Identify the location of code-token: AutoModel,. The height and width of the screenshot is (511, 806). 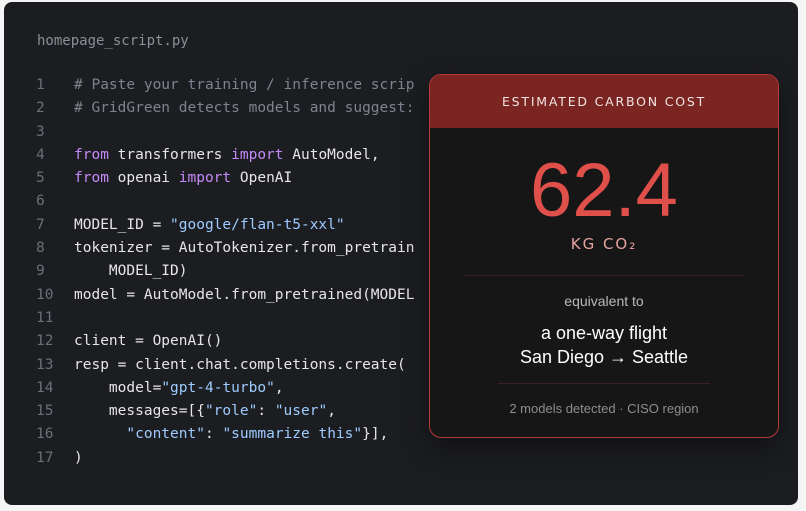
(331, 154).